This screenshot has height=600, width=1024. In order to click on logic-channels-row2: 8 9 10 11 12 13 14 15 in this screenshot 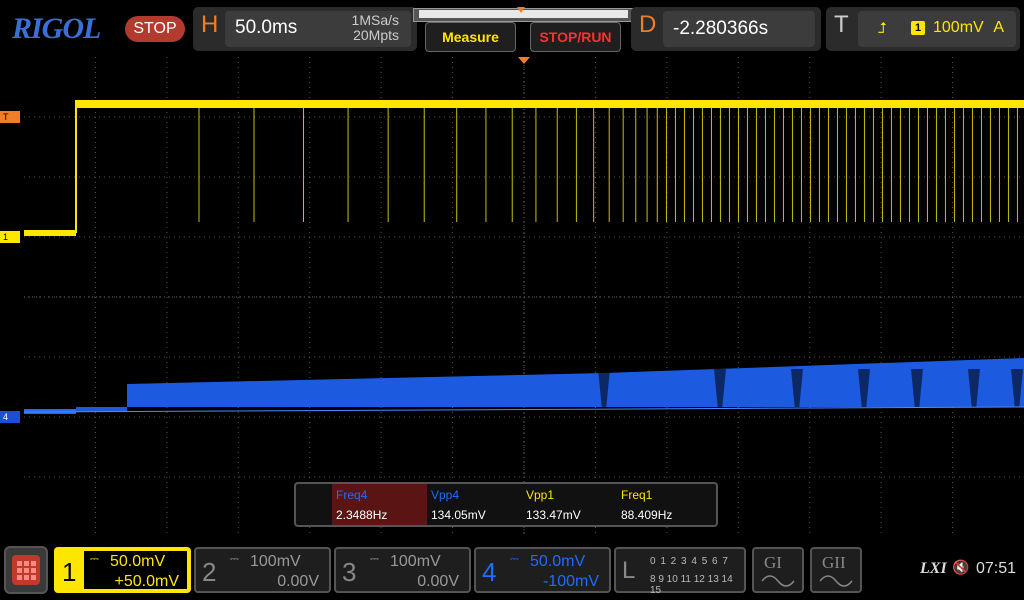, I will do `click(691, 585)`.